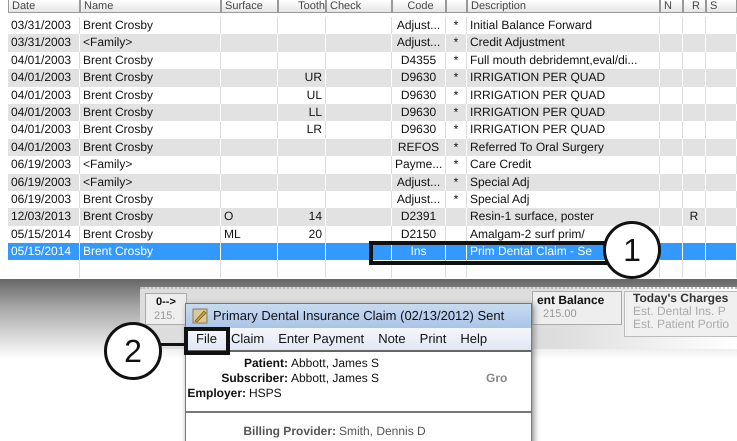 Image resolution: width=737 pixels, height=441 pixels. Describe the element at coordinates (372, 182) in the screenshot. I see `table-row: 06/19/2003 <Family> Adjust... * Special Adj` at that location.